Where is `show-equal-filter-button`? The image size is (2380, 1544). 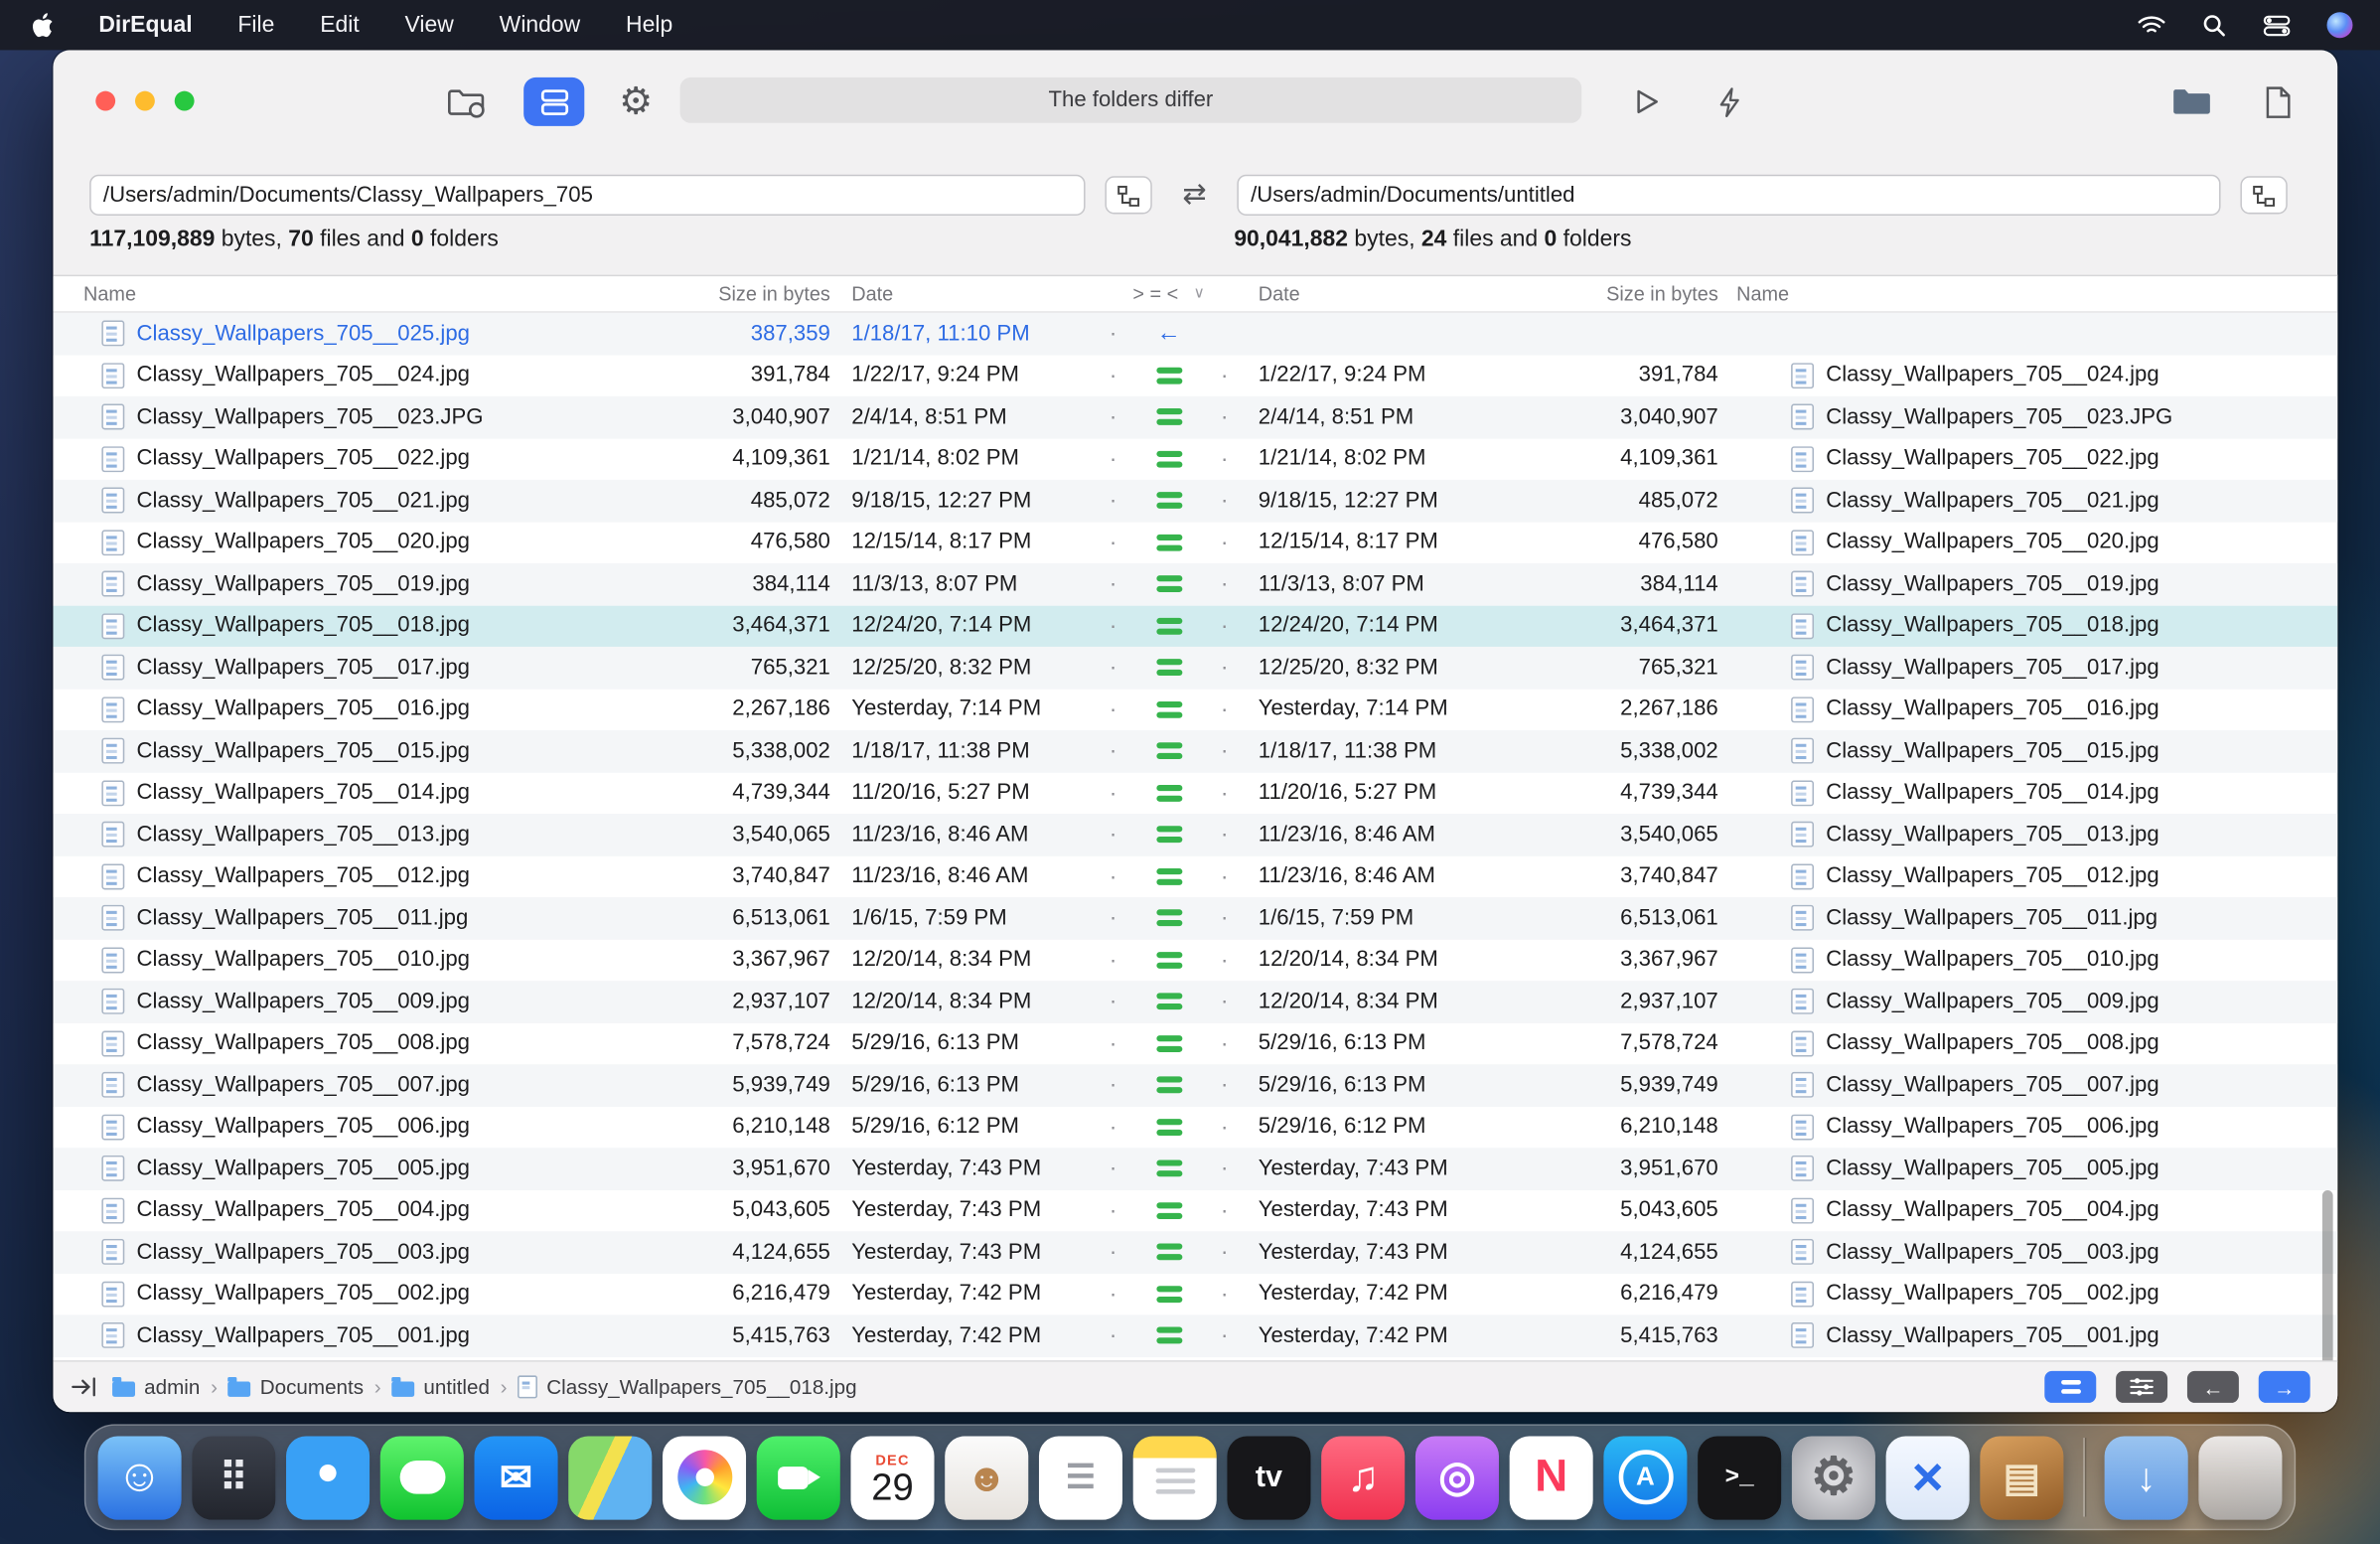
show-equal-filter-button is located at coordinates (2070, 1387).